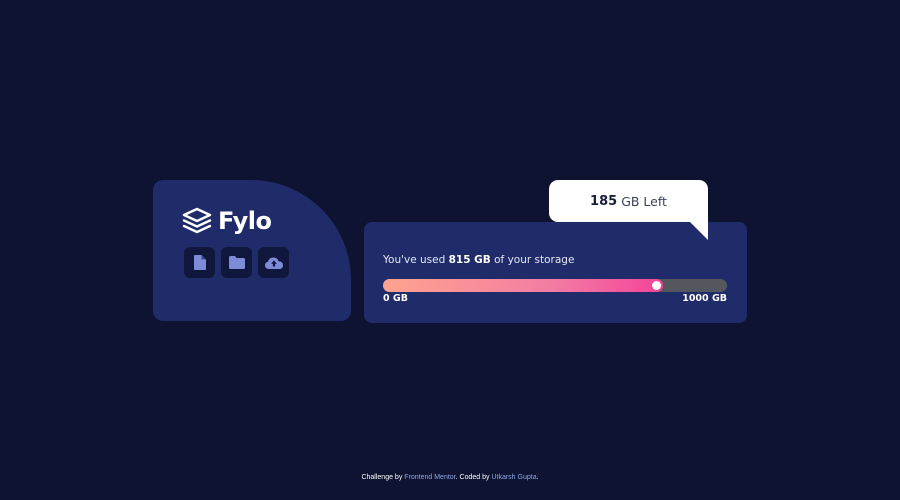 This screenshot has width=900, height=500. I want to click on author-link: Utkarsh Gupta, so click(513, 477).